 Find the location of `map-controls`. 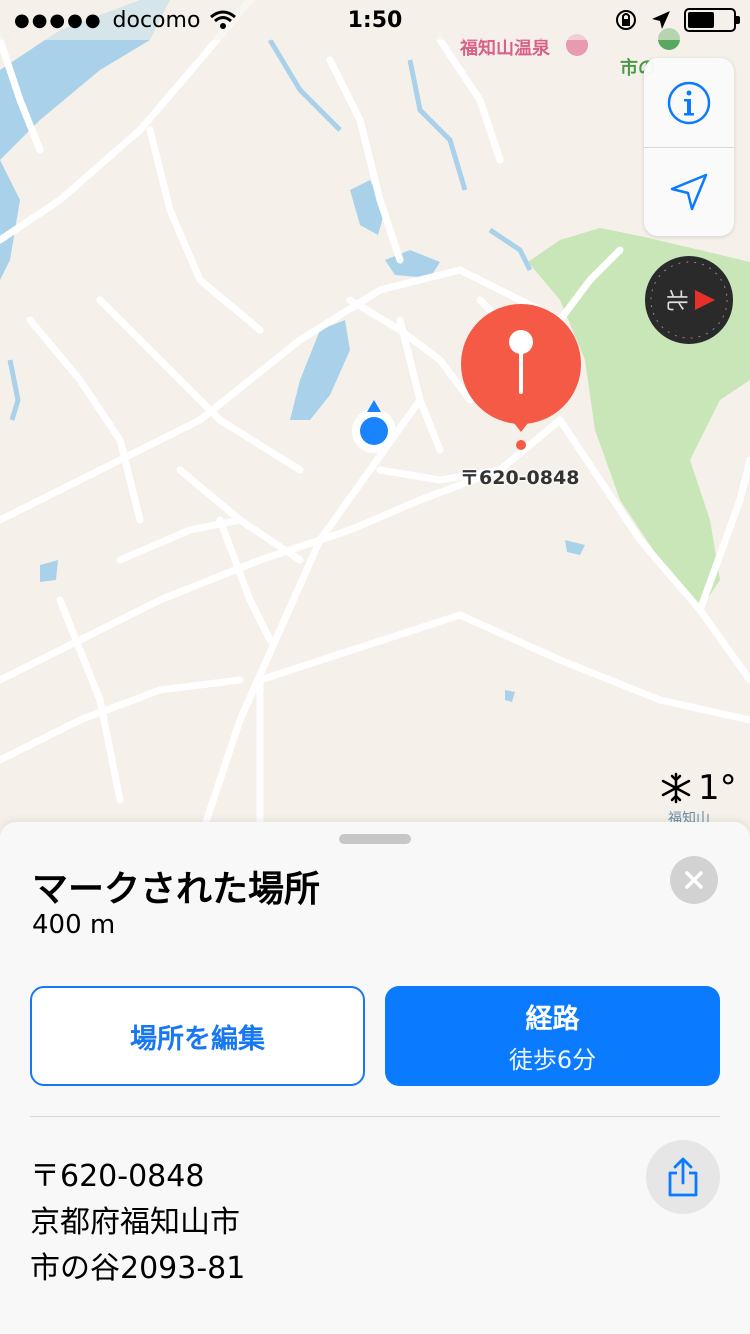

map-controls is located at coordinates (689, 147).